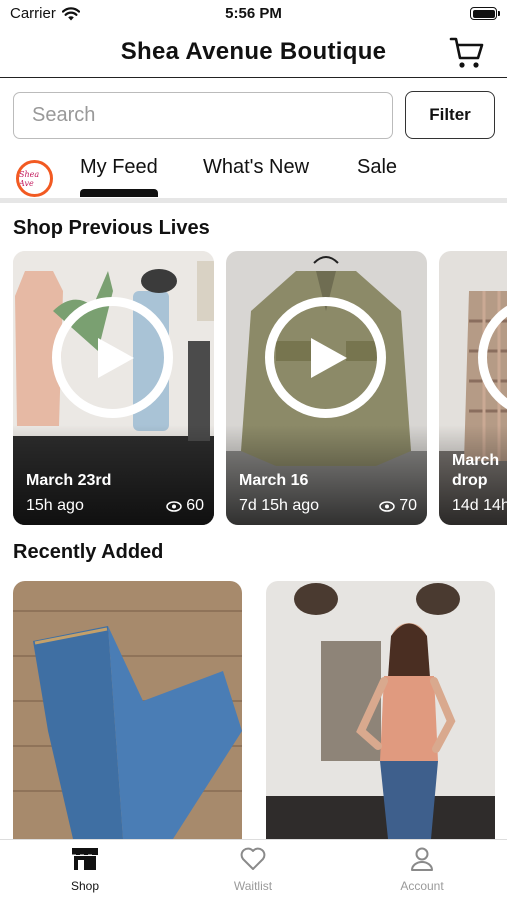 The height and width of the screenshot is (900, 507). Describe the element at coordinates (119, 167) in the screenshot. I see `tab-my-feed: My Feed` at that location.